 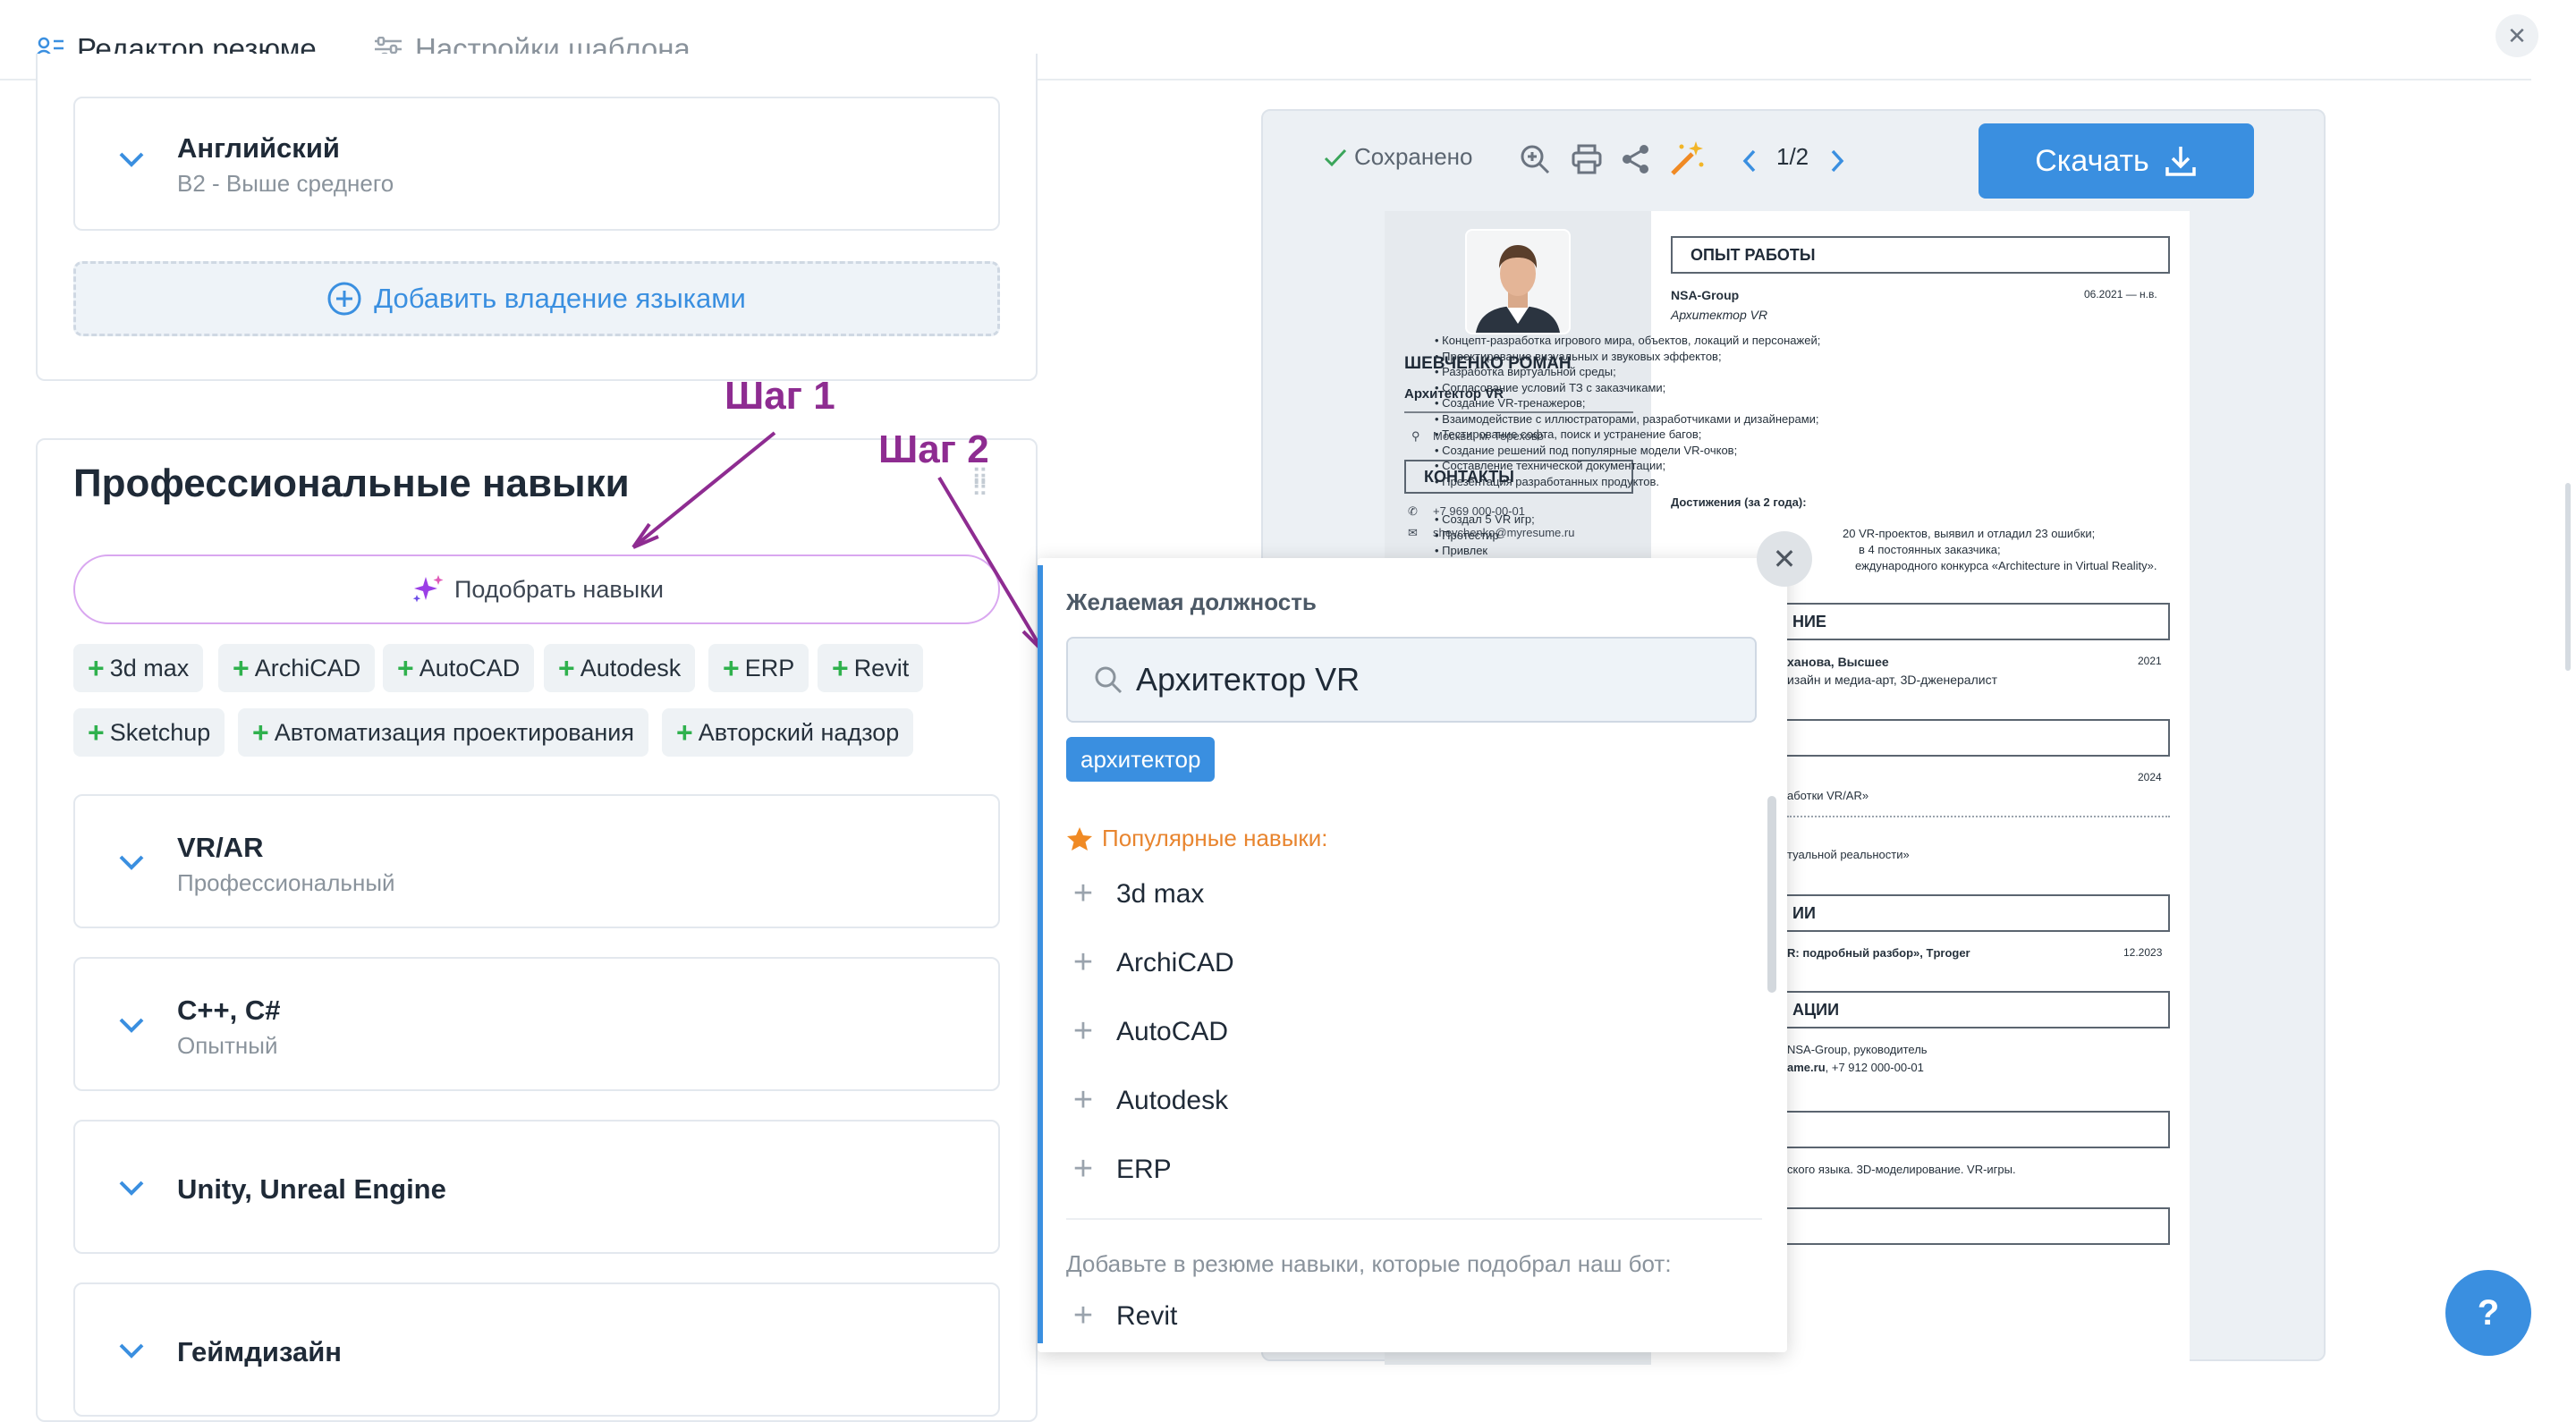 I want to click on skill-chip: + Autodesk, so click(x=620, y=668).